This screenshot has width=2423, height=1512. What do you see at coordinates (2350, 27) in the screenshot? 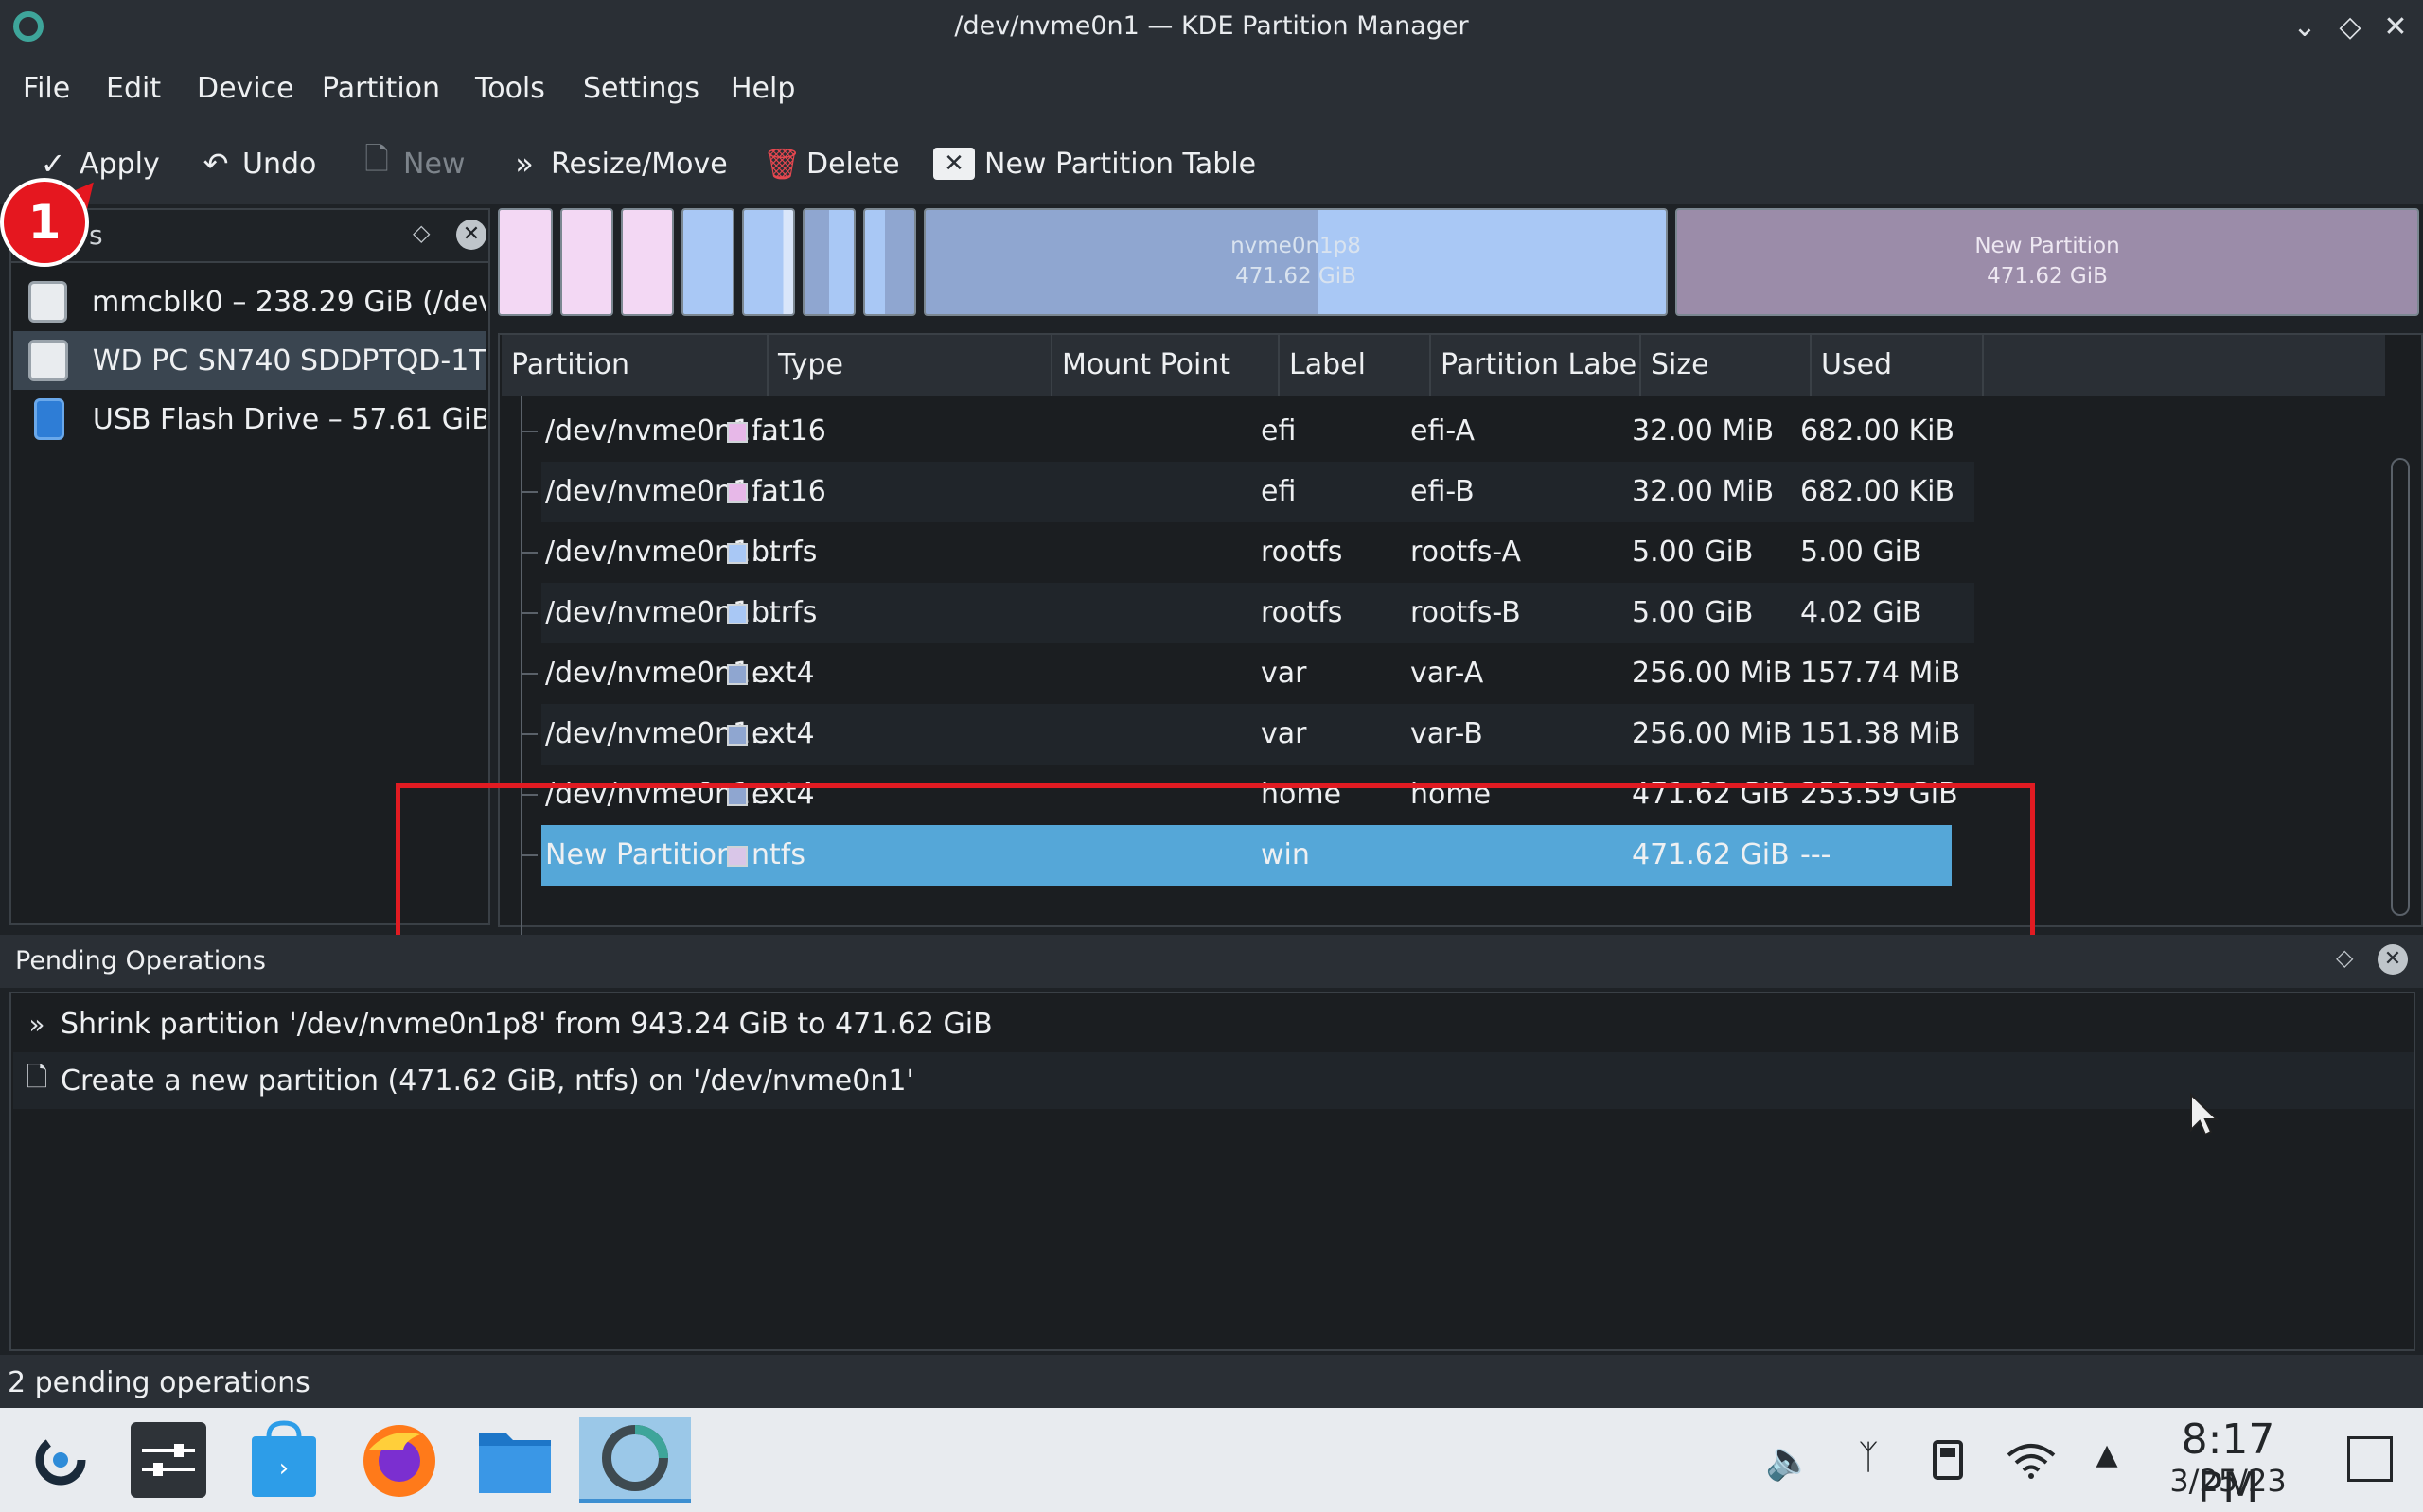
I see `maximize-button: ◇` at bounding box center [2350, 27].